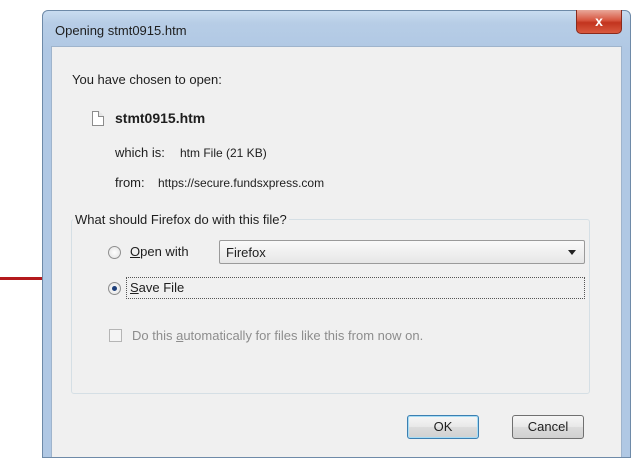  Describe the element at coordinates (115, 335) in the screenshot. I see `auto-action-checkbox` at that location.